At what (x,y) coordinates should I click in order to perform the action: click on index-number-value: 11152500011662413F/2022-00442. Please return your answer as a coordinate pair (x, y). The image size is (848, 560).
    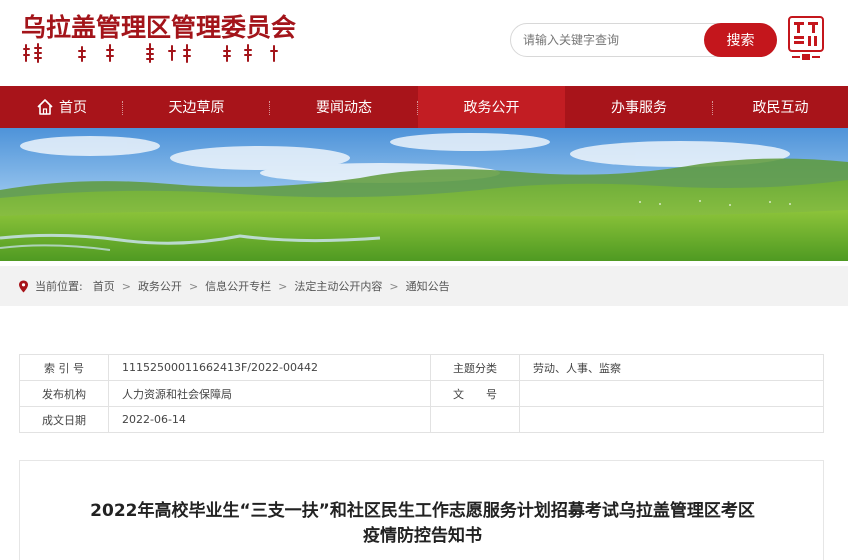
    Looking at the image, I should click on (269, 367).